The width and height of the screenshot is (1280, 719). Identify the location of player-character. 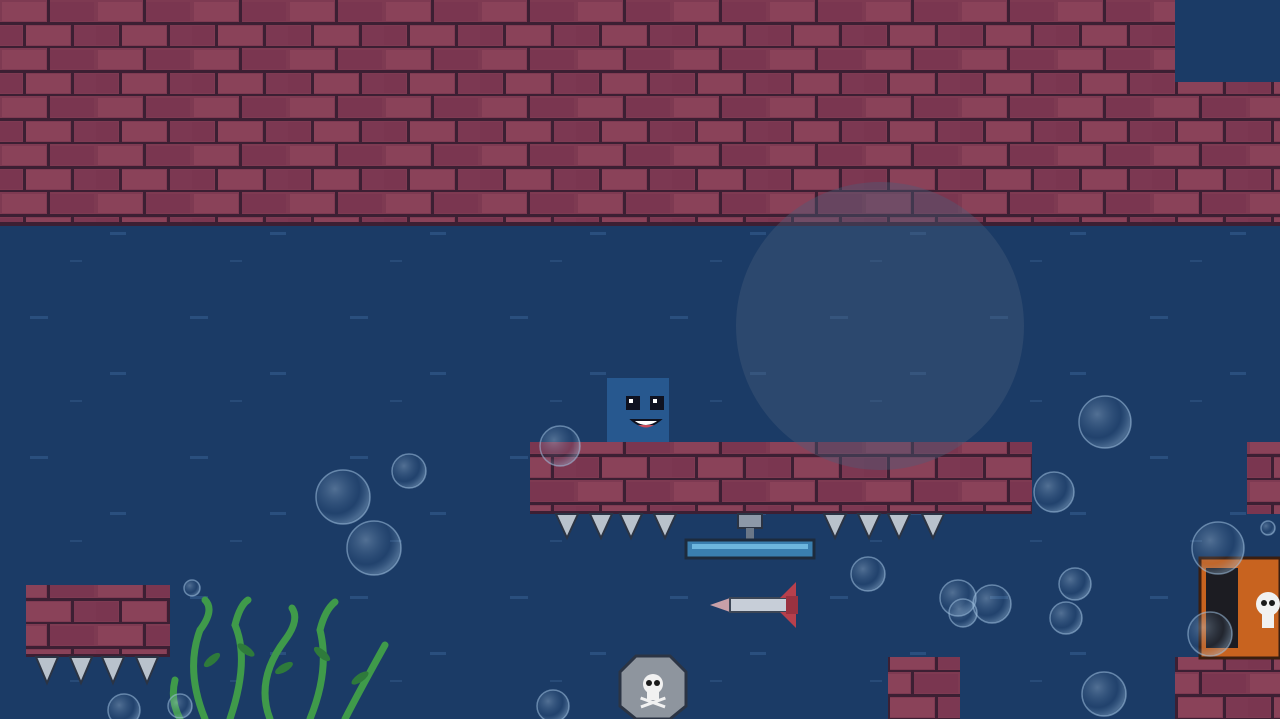
(638, 410).